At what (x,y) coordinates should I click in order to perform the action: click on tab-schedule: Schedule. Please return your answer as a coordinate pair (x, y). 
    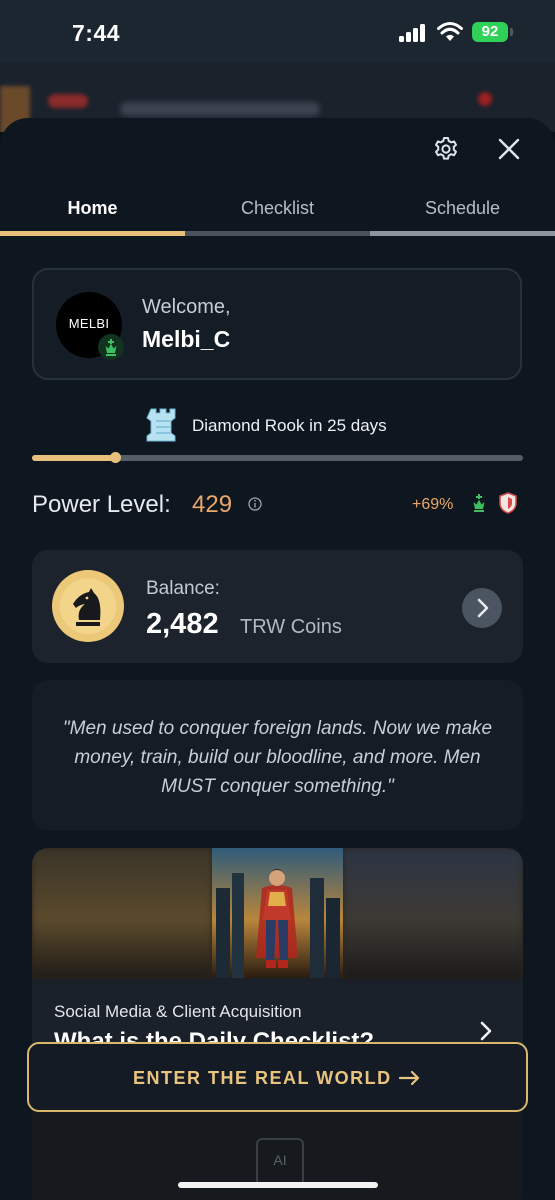
    Looking at the image, I should click on (462, 208).